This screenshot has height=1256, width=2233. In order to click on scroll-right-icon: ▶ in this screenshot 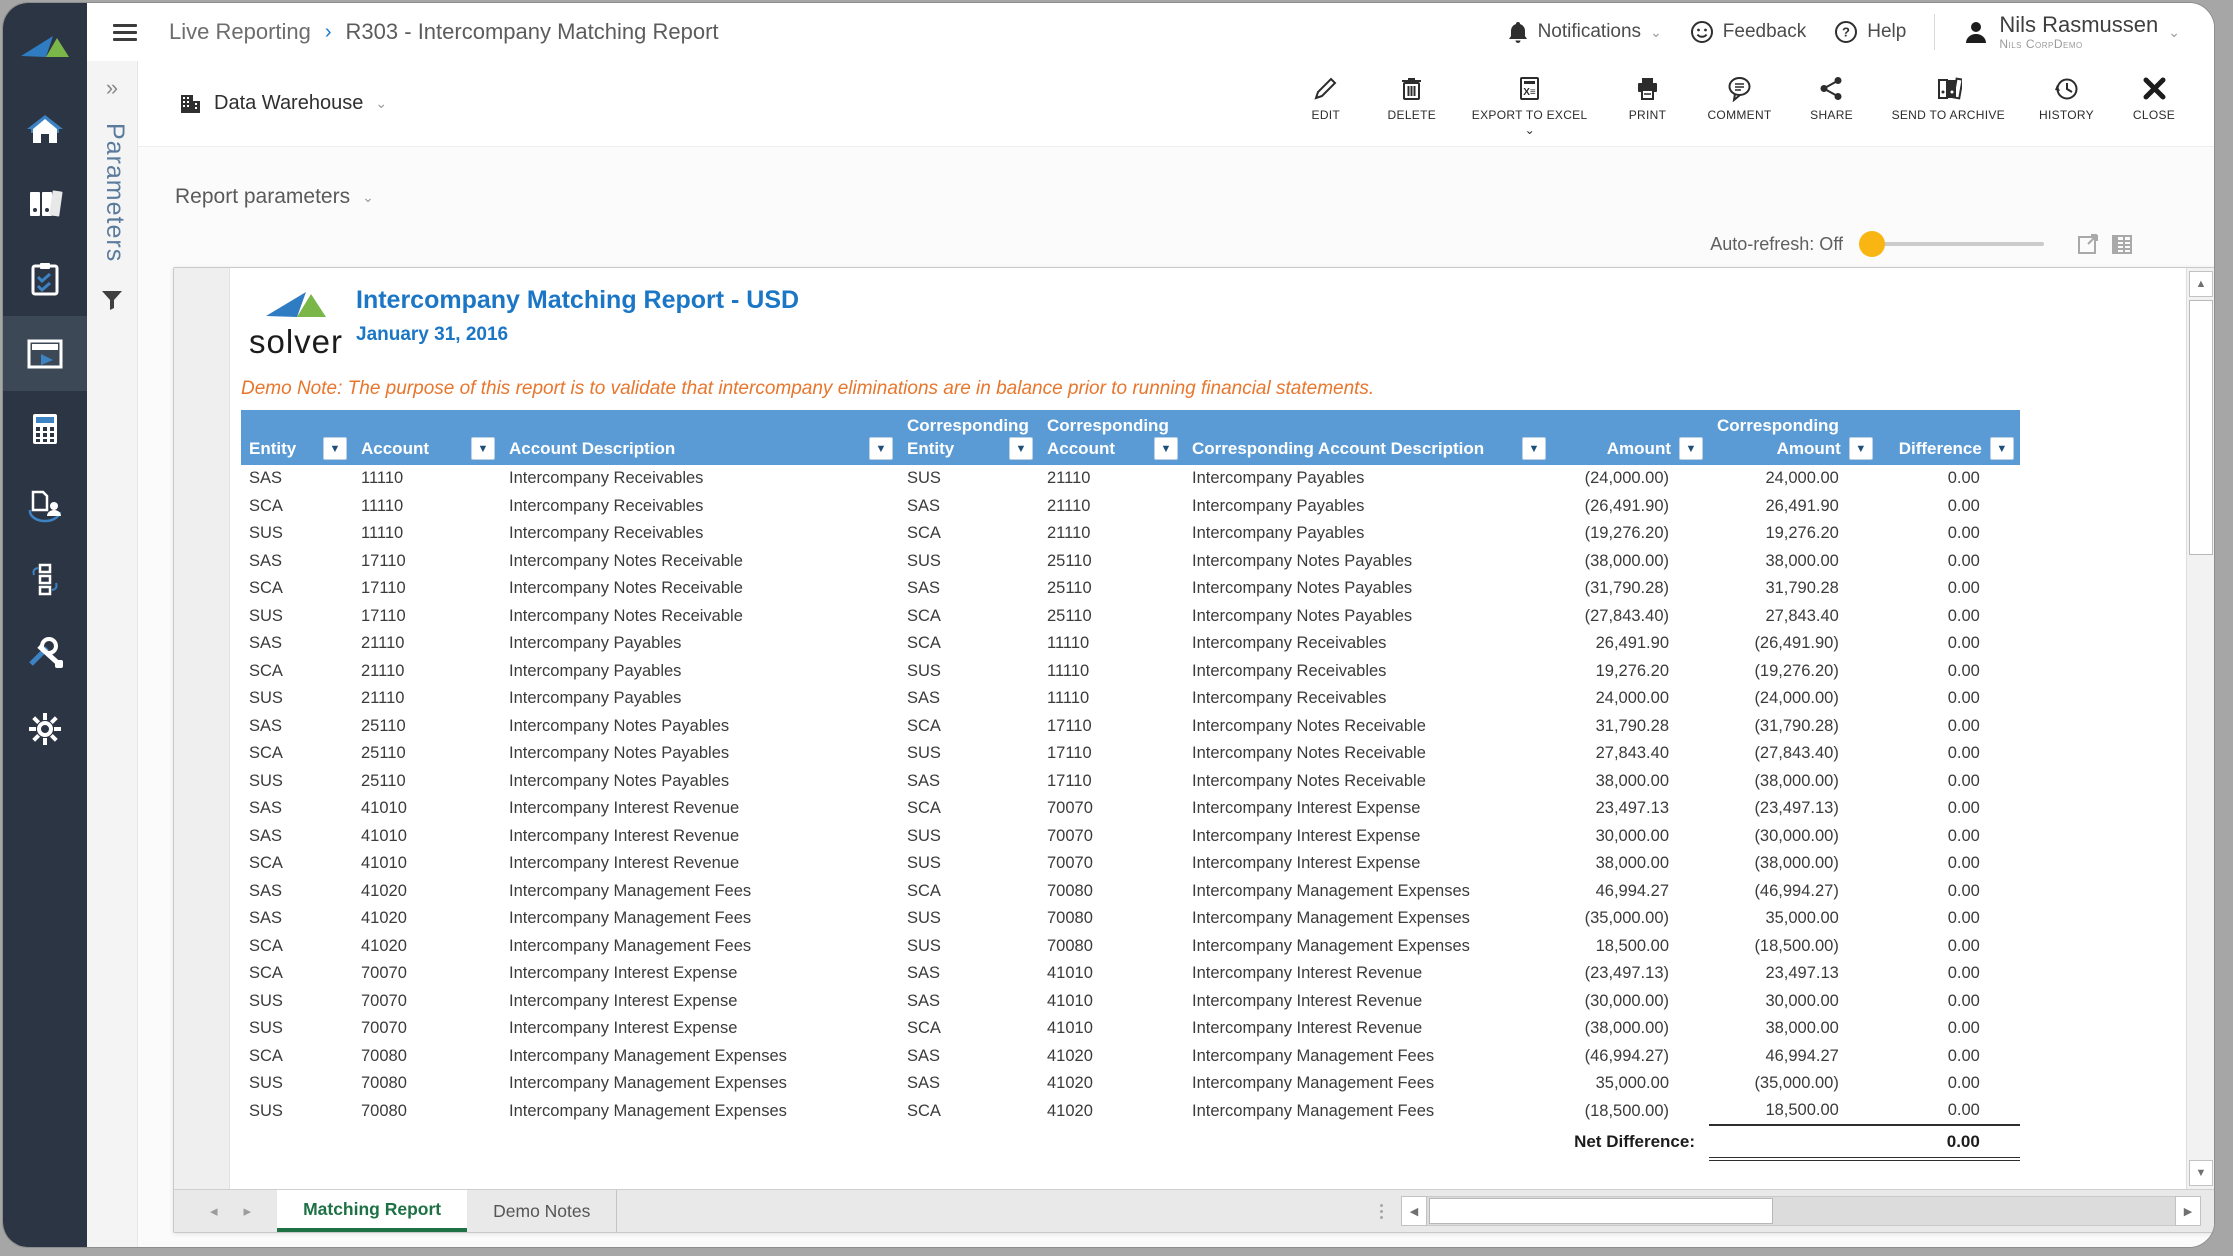, I will do `click(2188, 1211)`.